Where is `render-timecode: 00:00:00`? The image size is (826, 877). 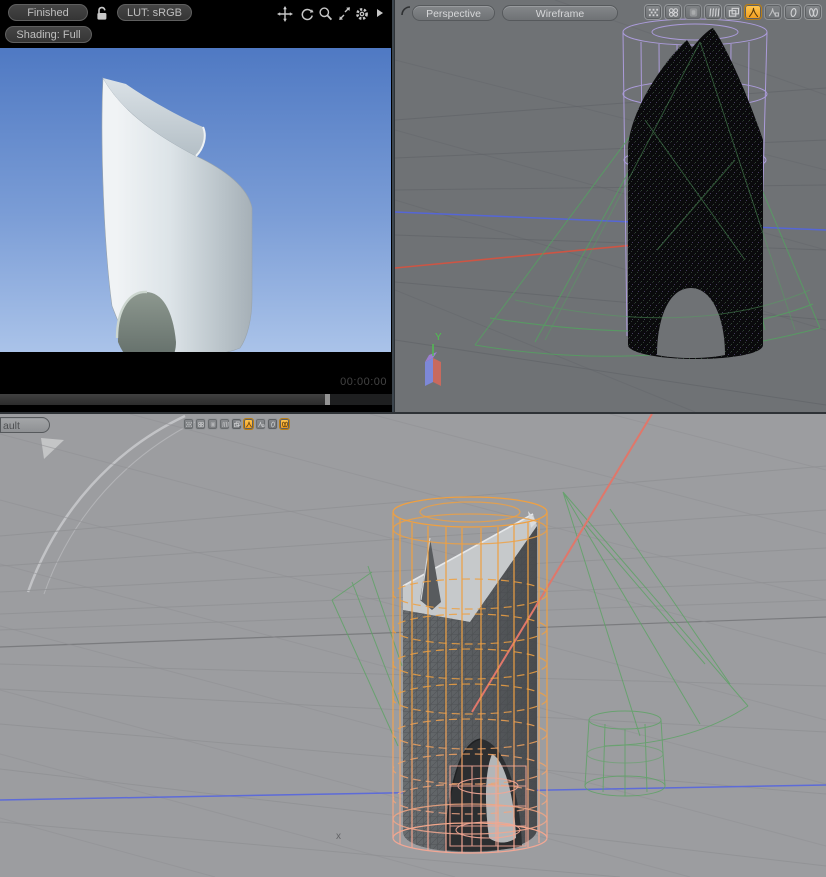 render-timecode: 00:00:00 is located at coordinates (363, 382).